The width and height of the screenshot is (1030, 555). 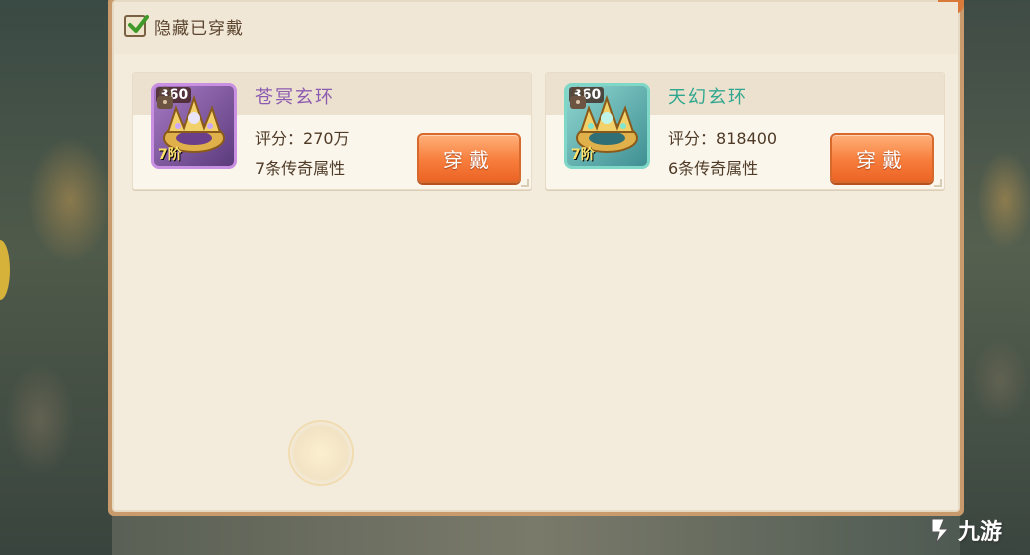 What do you see at coordinates (326, 138) in the screenshot?
I see `item-score-value: 270万` at bounding box center [326, 138].